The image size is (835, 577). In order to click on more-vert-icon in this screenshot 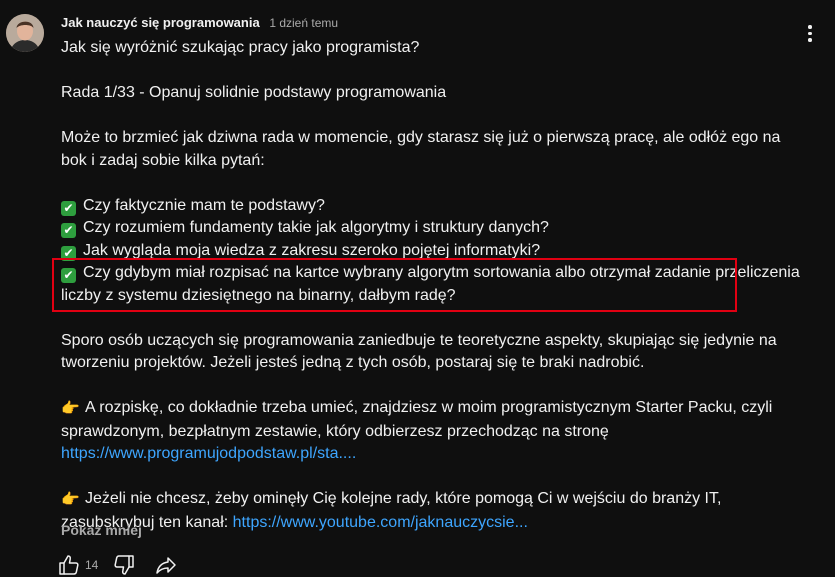, I will do `click(810, 34)`.